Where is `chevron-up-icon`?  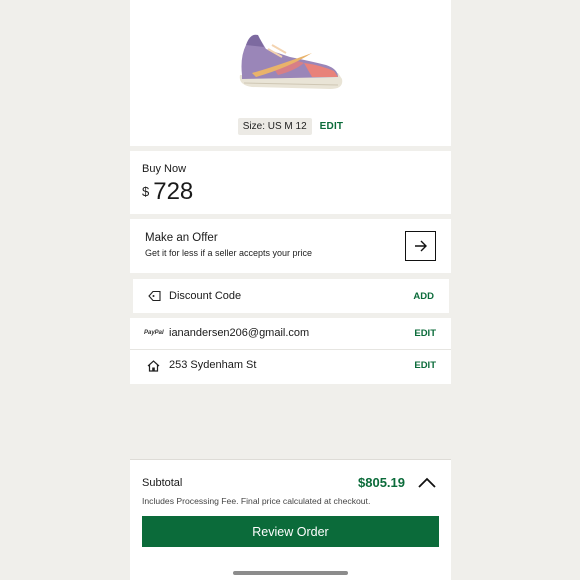
chevron-up-icon is located at coordinates (427, 483).